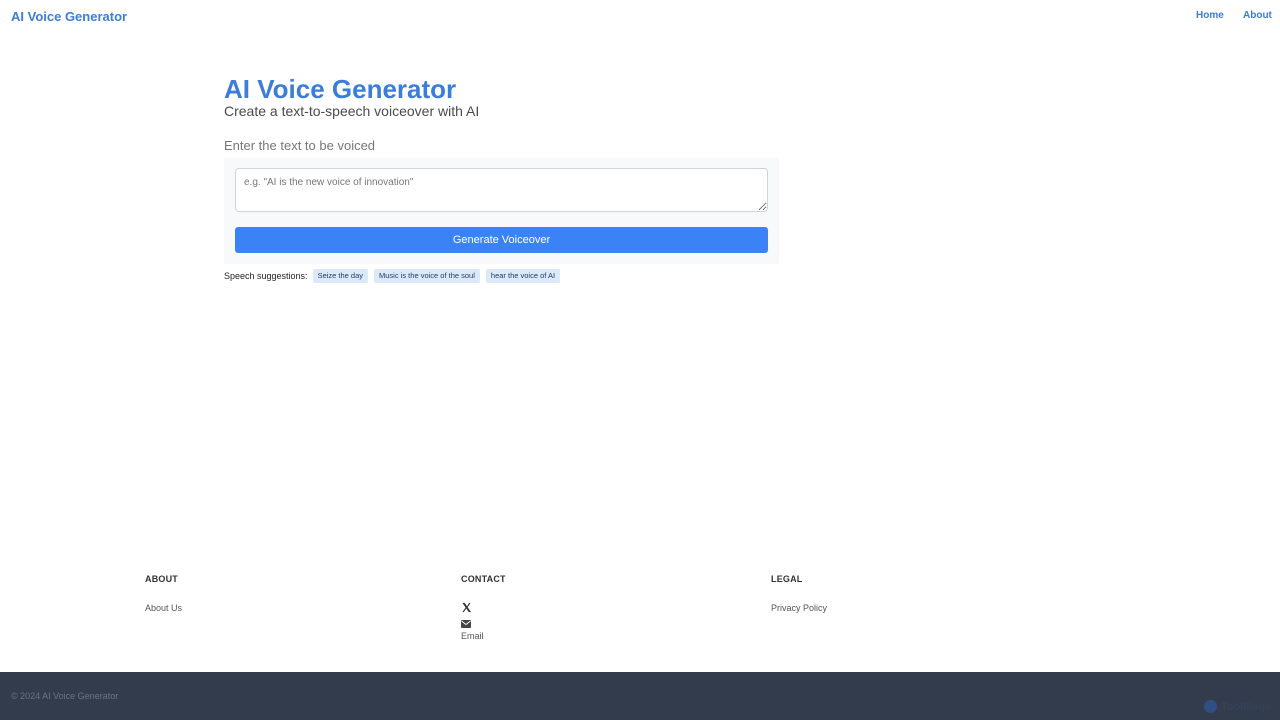  I want to click on toolmage-watermark: ToolMage, so click(1238, 706).